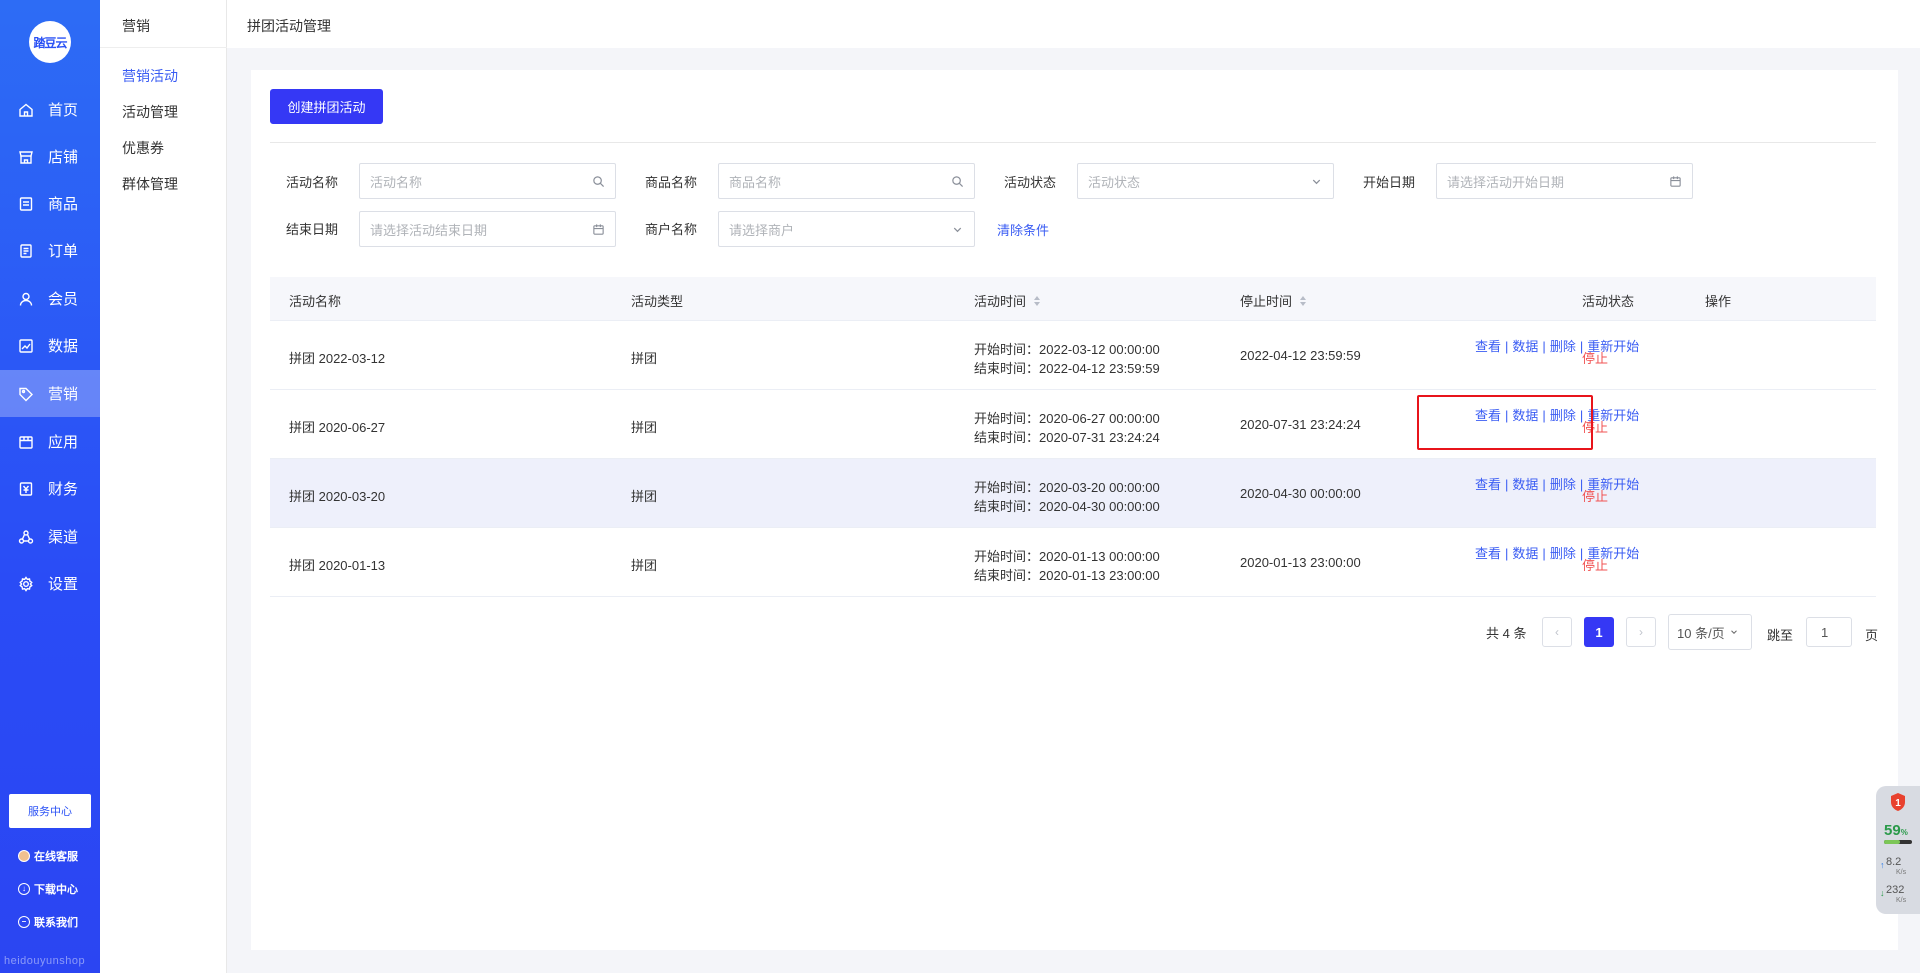  Describe the element at coordinates (487, 229) in the screenshot. I see `end-date-picker: 请选择活动结束日期` at that location.